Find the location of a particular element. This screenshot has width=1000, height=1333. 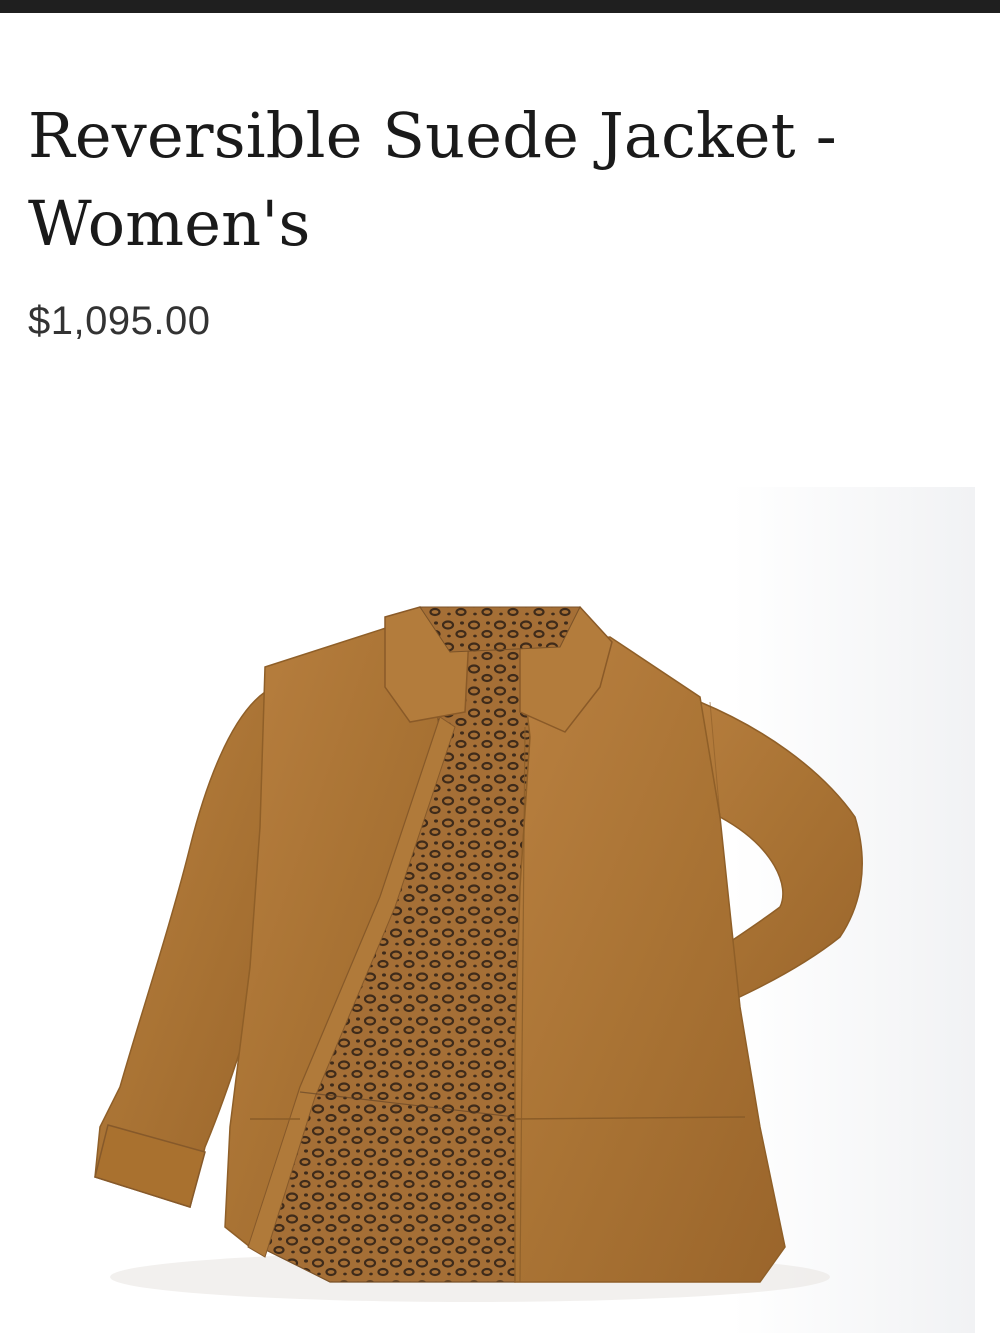

product-title: Reversible Suede Jacket - Women's is located at coordinates (432, 179).